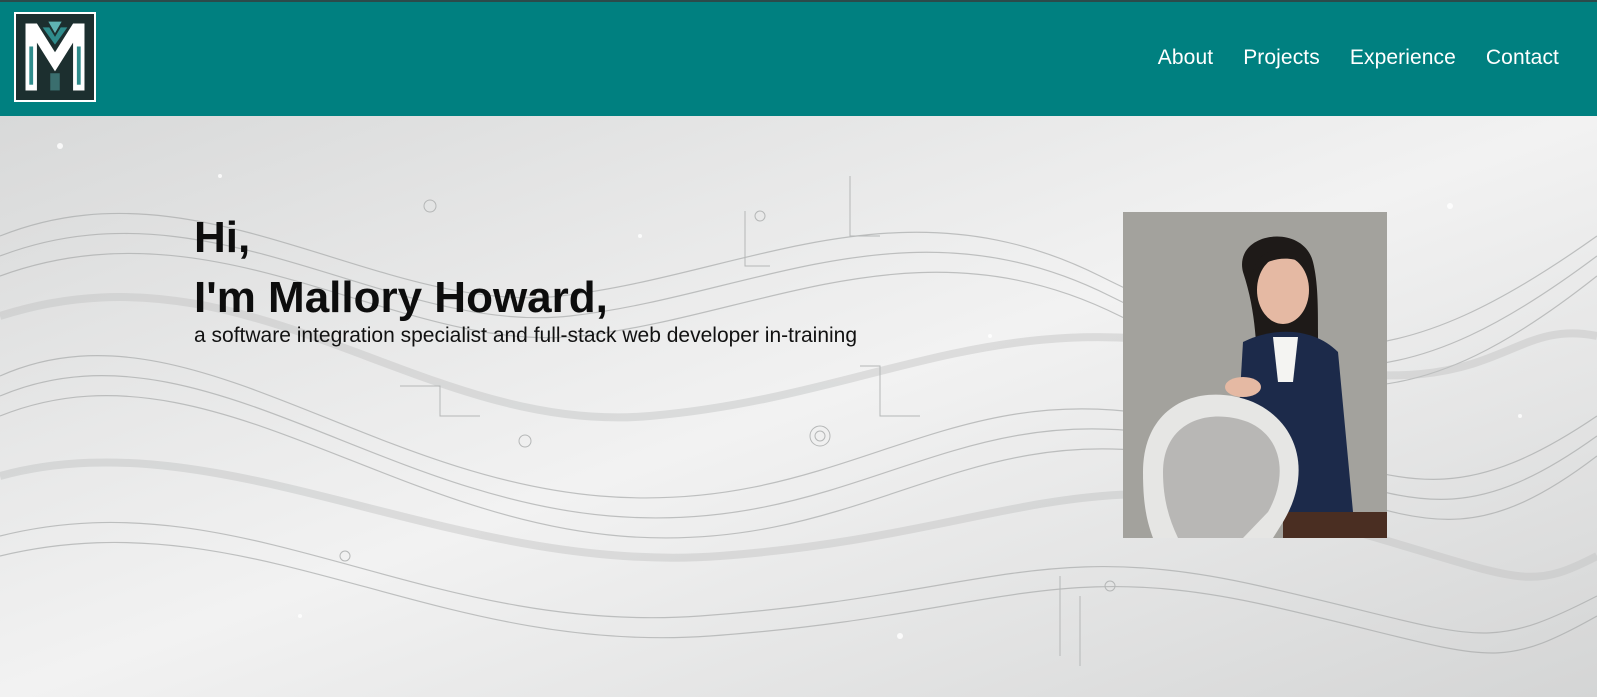 The height and width of the screenshot is (697, 1597). What do you see at coordinates (1522, 58) in the screenshot?
I see `nav-link-contact: Contact` at bounding box center [1522, 58].